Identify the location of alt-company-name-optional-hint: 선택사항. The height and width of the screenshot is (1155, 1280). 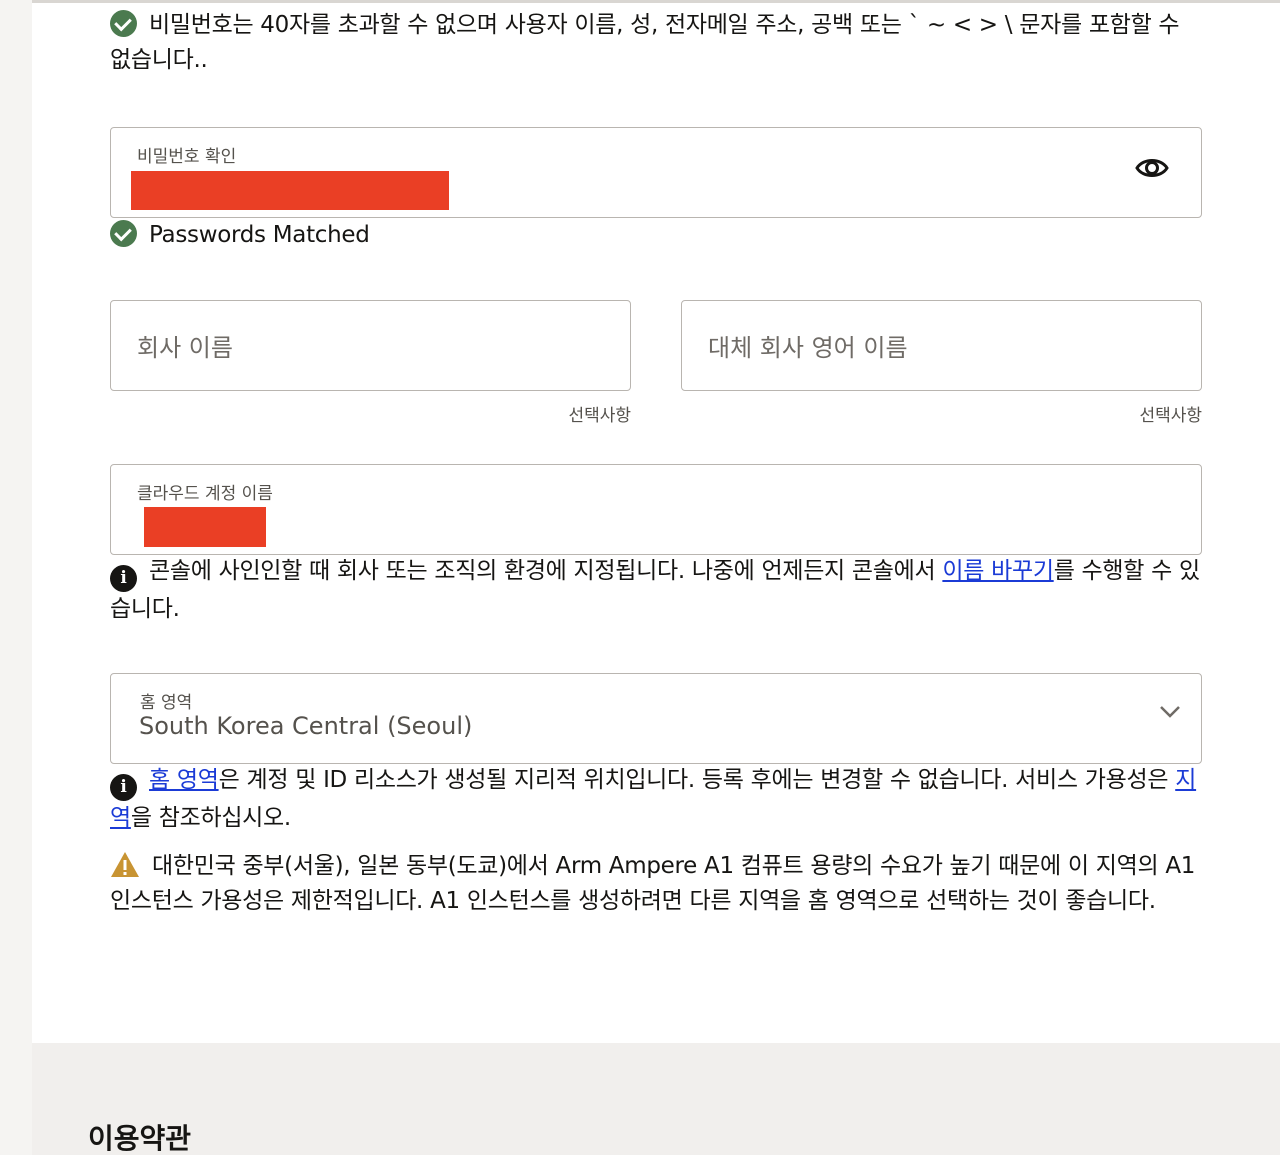
(1170, 416).